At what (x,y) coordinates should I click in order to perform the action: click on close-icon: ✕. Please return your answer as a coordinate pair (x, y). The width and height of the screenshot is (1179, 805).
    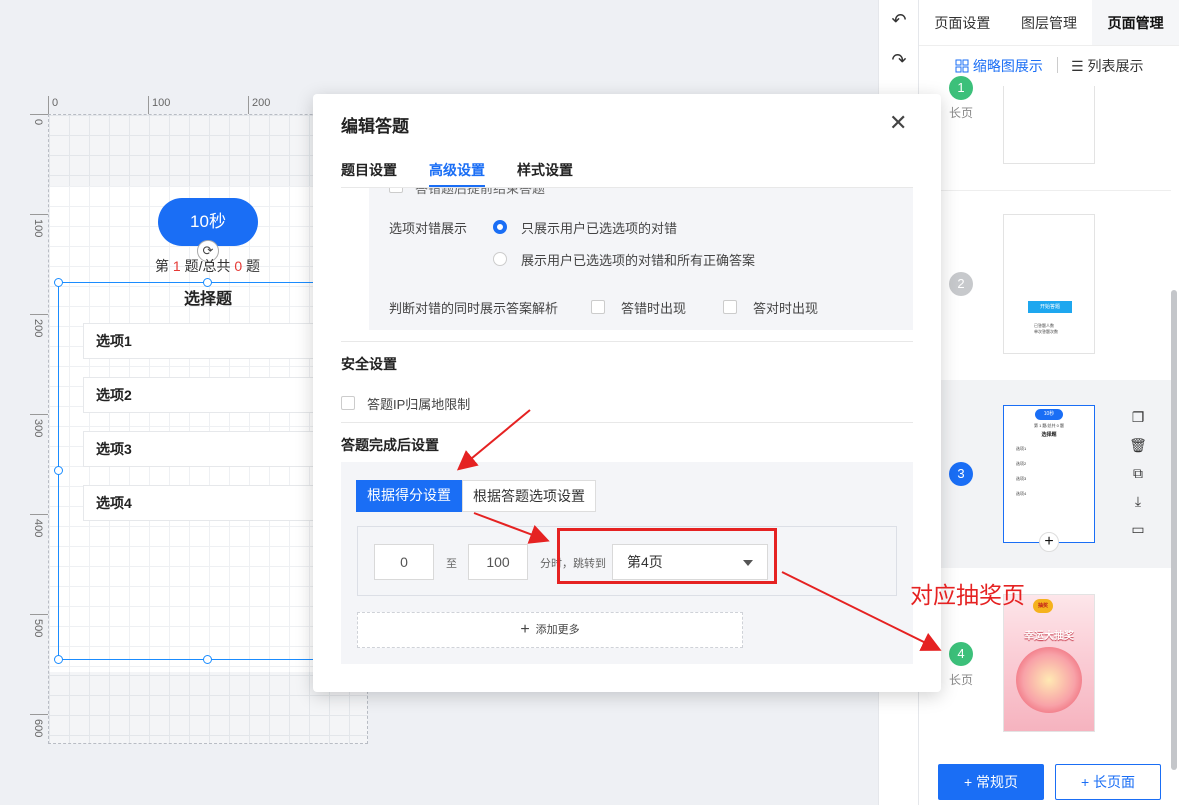
    Looking at the image, I should click on (898, 123).